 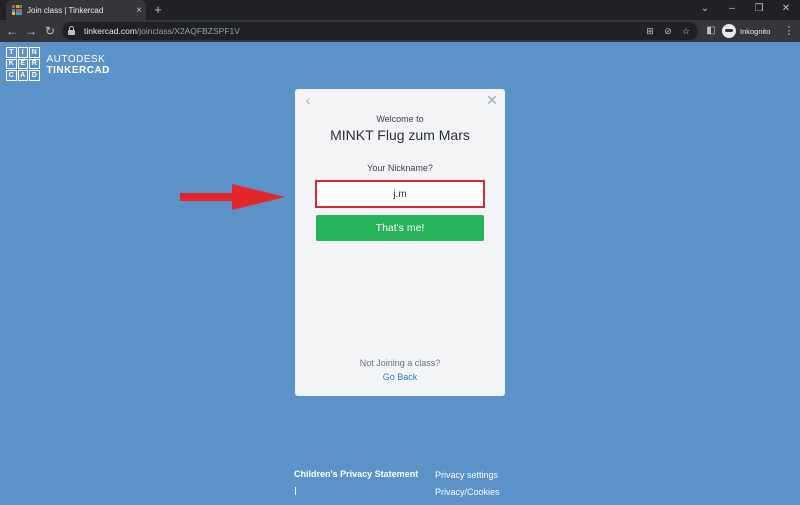 I want to click on privacy-cookies-link: Privacy/Cookies, so click(x=467, y=492).